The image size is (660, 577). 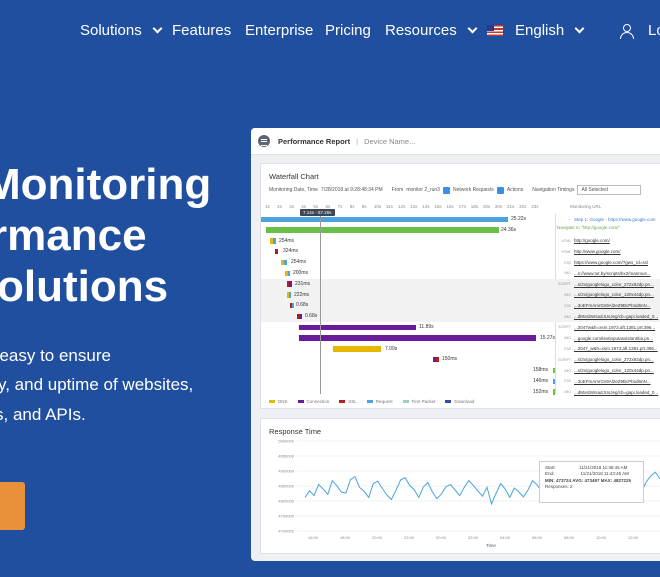 I want to click on tick-label: 7s, so click(x=340, y=206).